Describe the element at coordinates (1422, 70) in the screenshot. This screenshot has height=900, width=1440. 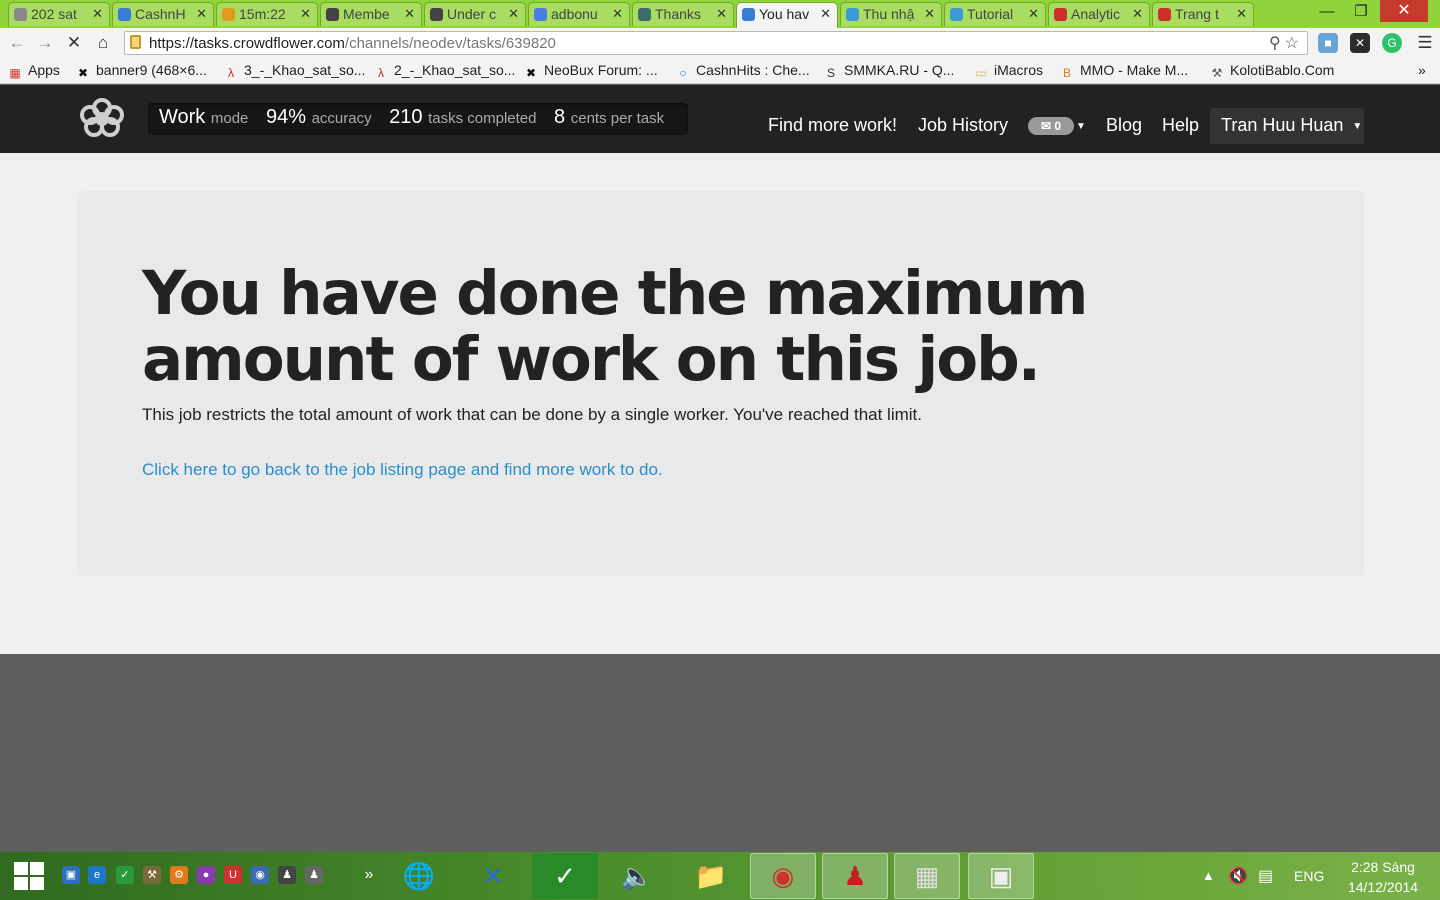
I see `bookmarks-overflow-button: »` at that location.